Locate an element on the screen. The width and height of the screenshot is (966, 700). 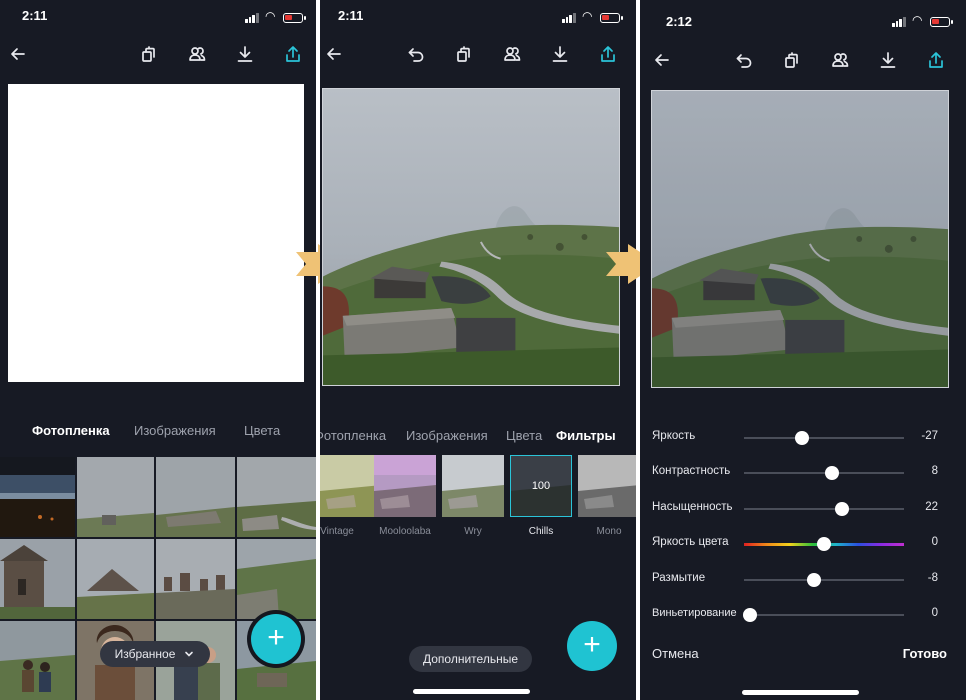
filter-vintage is located at coordinates (351, 486).